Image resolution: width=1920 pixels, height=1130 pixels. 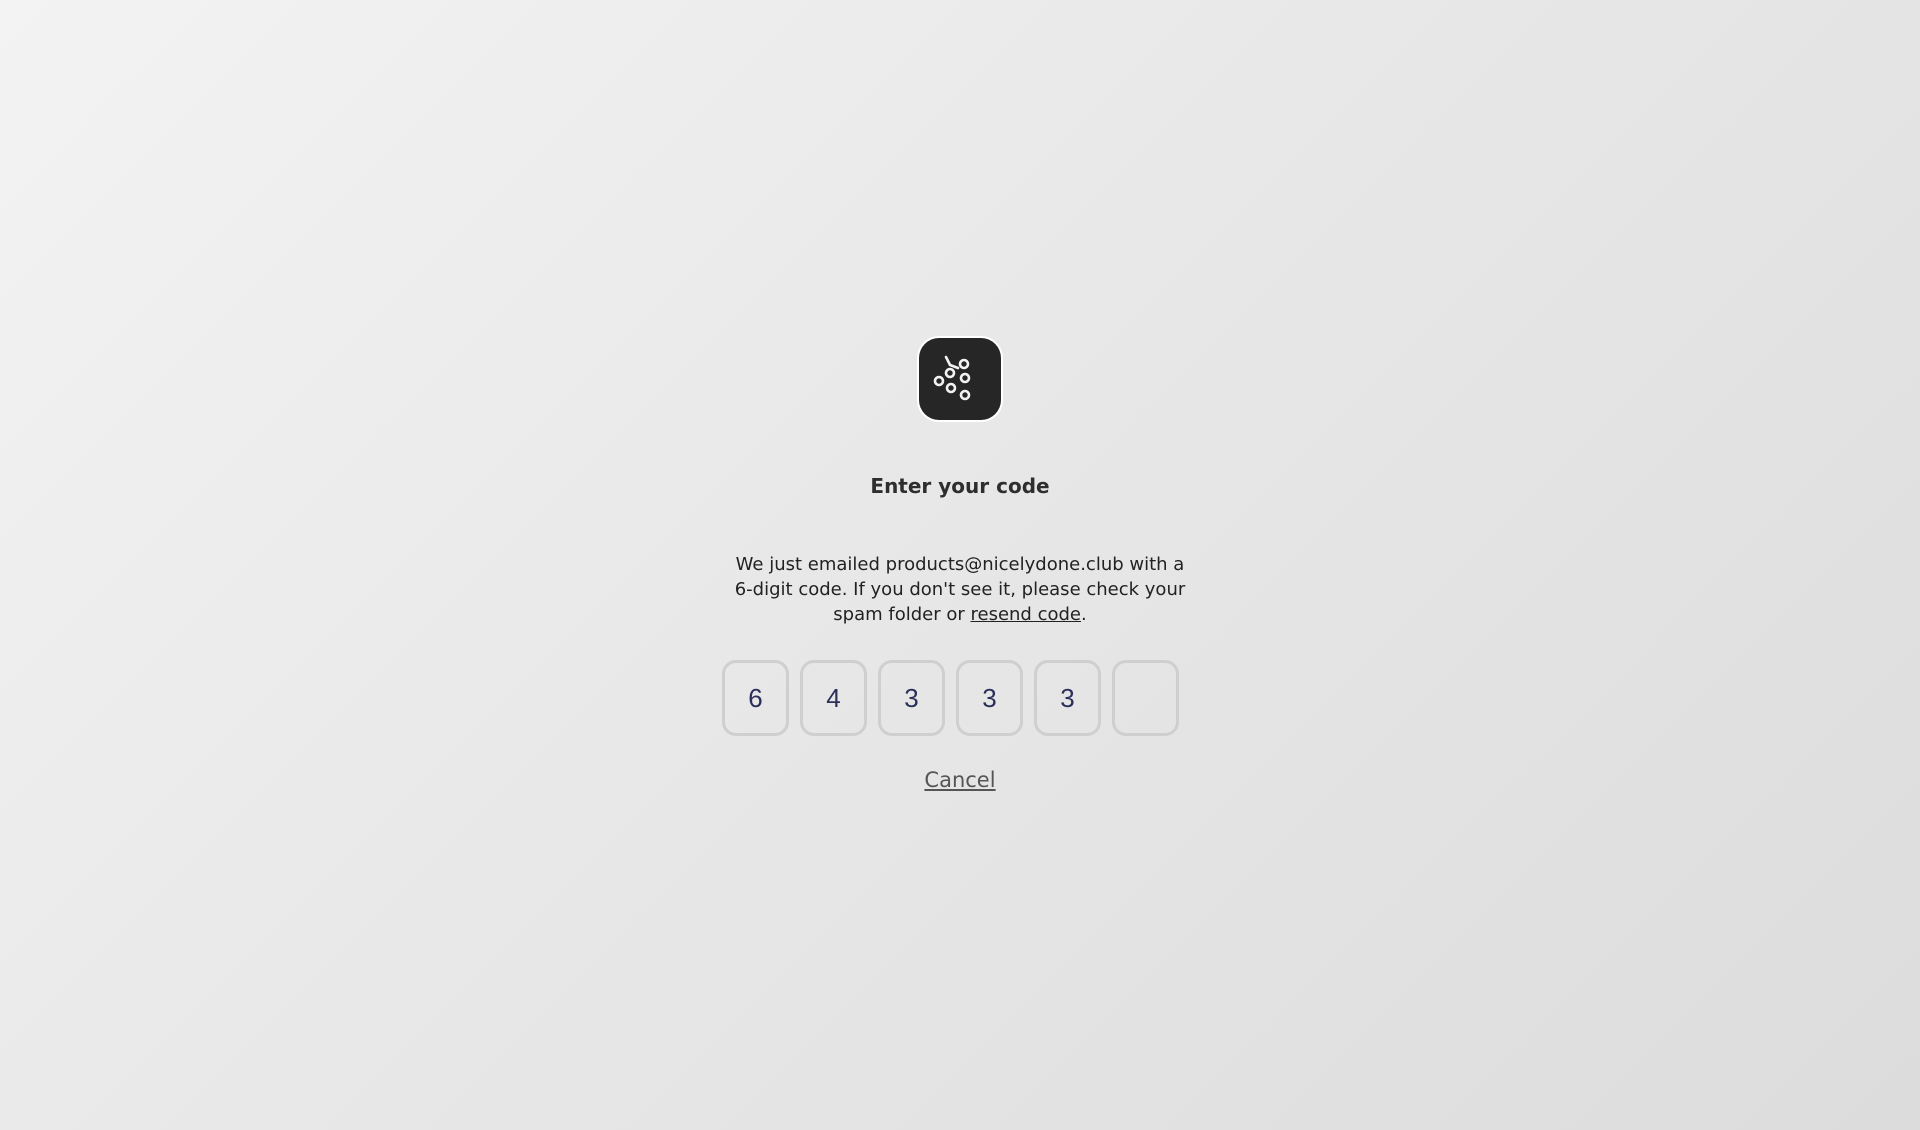 I want to click on cancel-container: Cancel, so click(x=960, y=780).